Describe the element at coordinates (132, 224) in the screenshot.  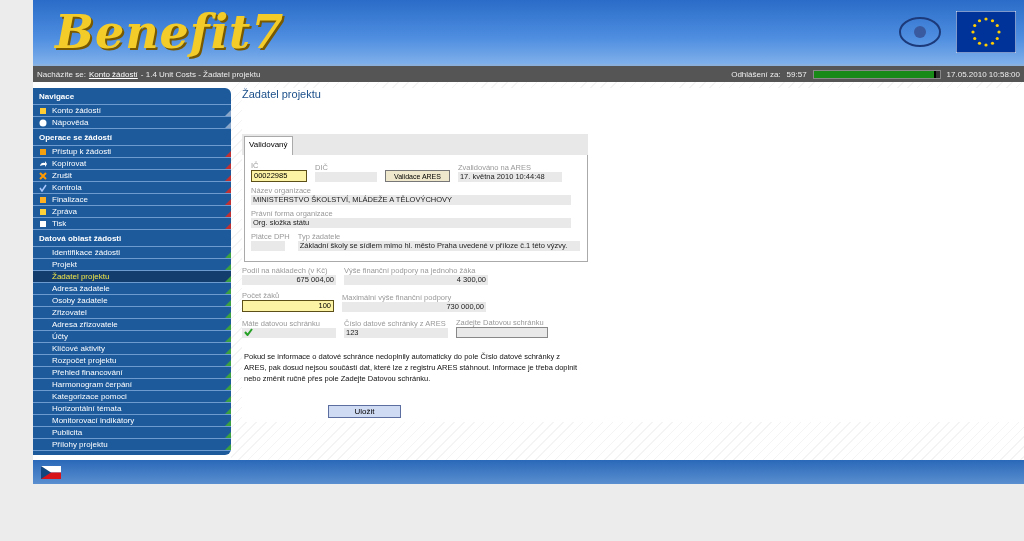
I see `sidebar-item: Tisk` at that location.